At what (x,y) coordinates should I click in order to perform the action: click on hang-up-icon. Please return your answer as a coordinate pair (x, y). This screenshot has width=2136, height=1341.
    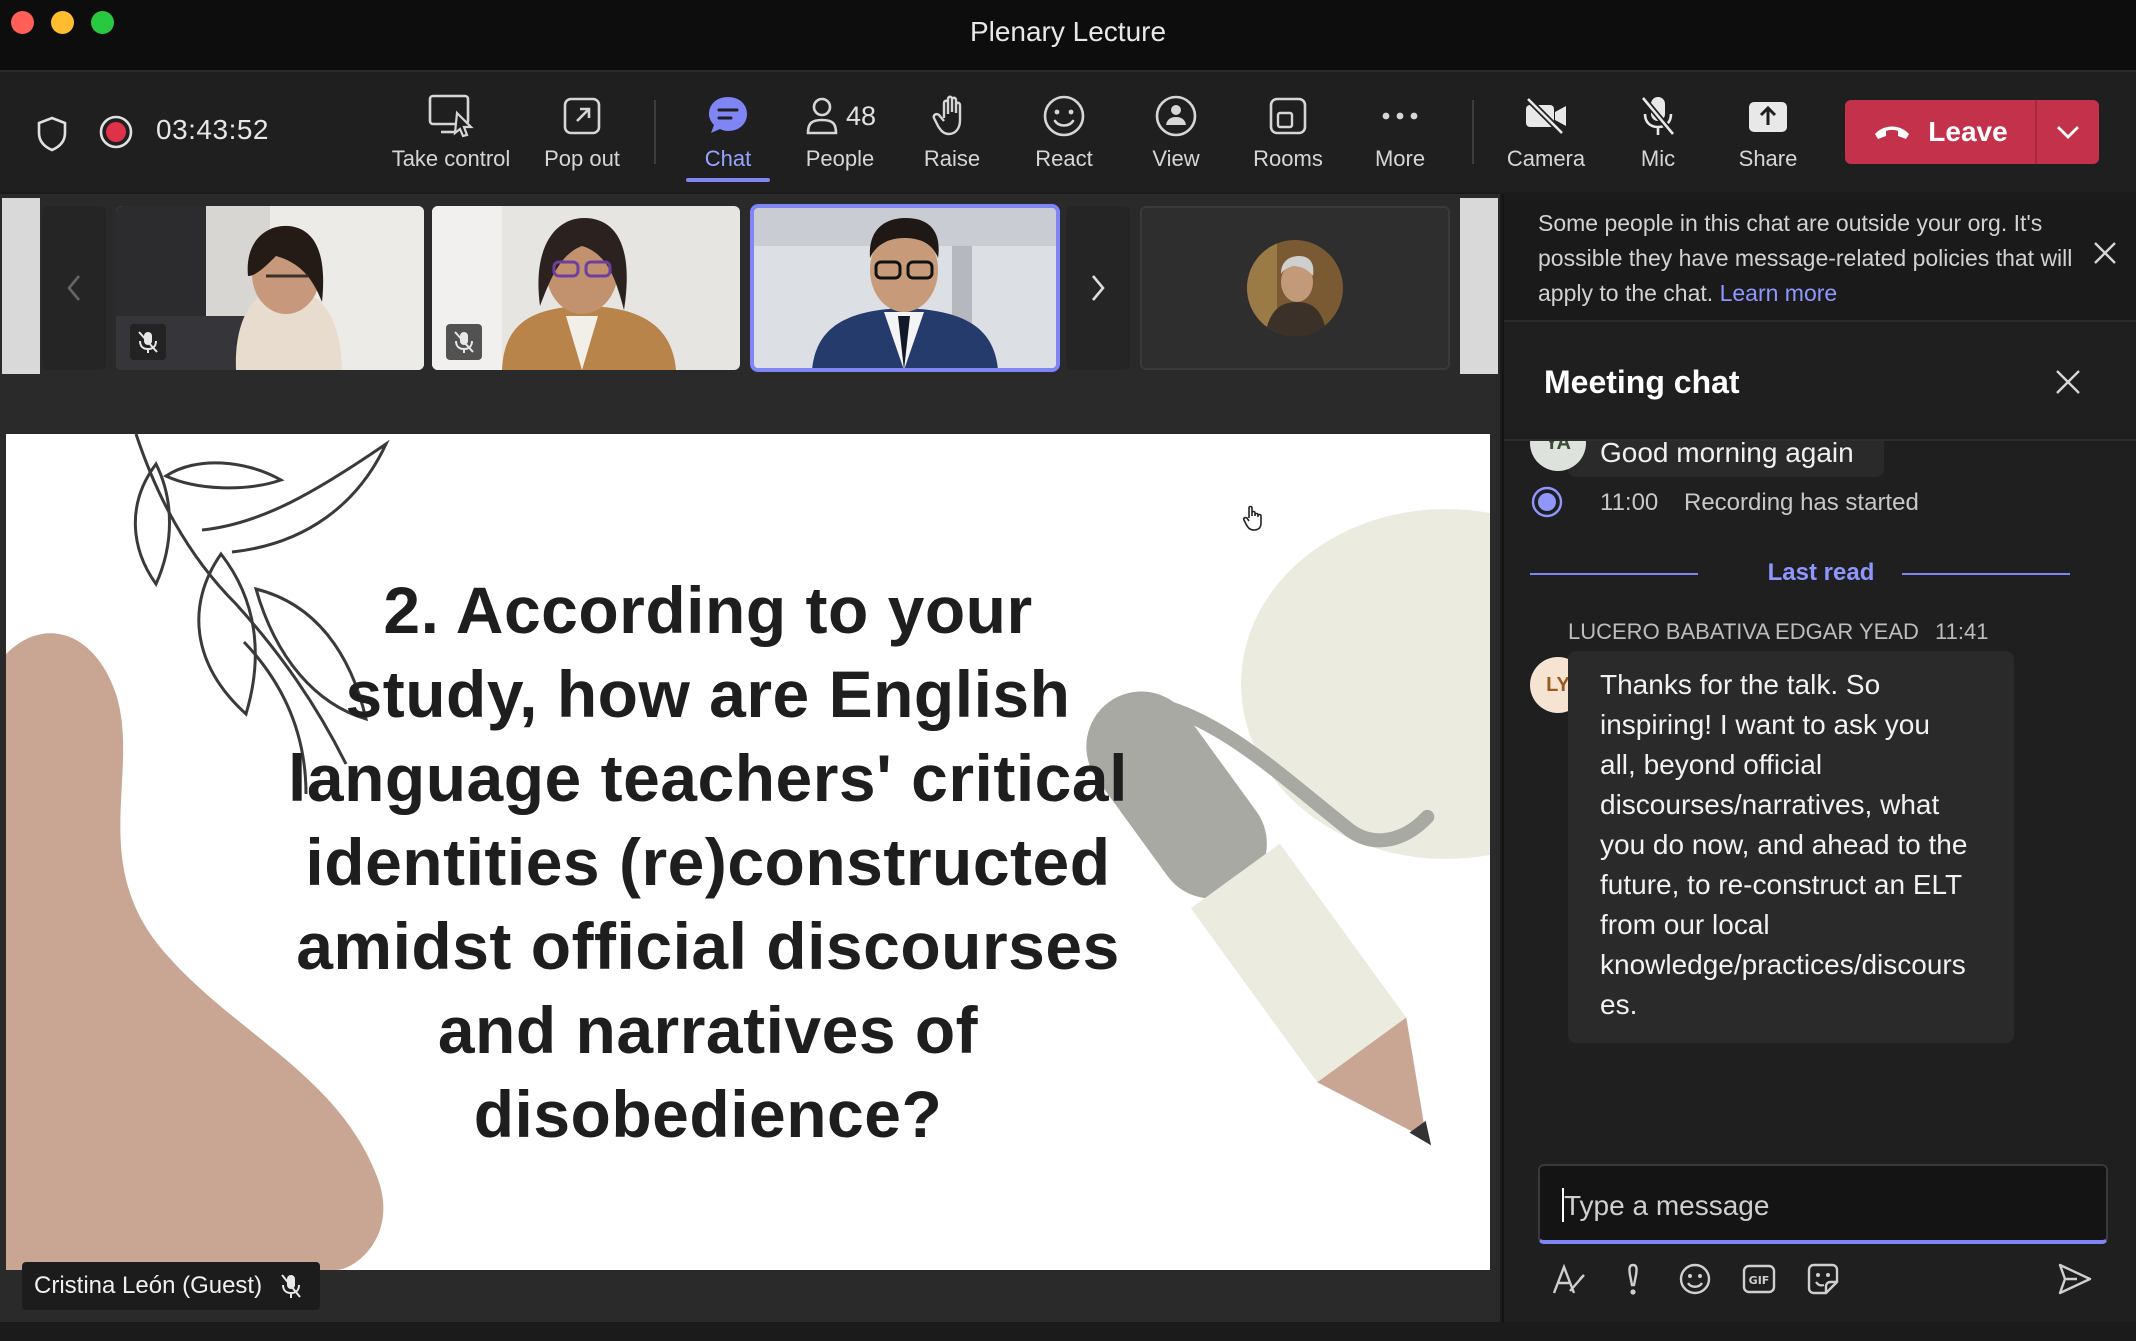
    Looking at the image, I should click on (1892, 132).